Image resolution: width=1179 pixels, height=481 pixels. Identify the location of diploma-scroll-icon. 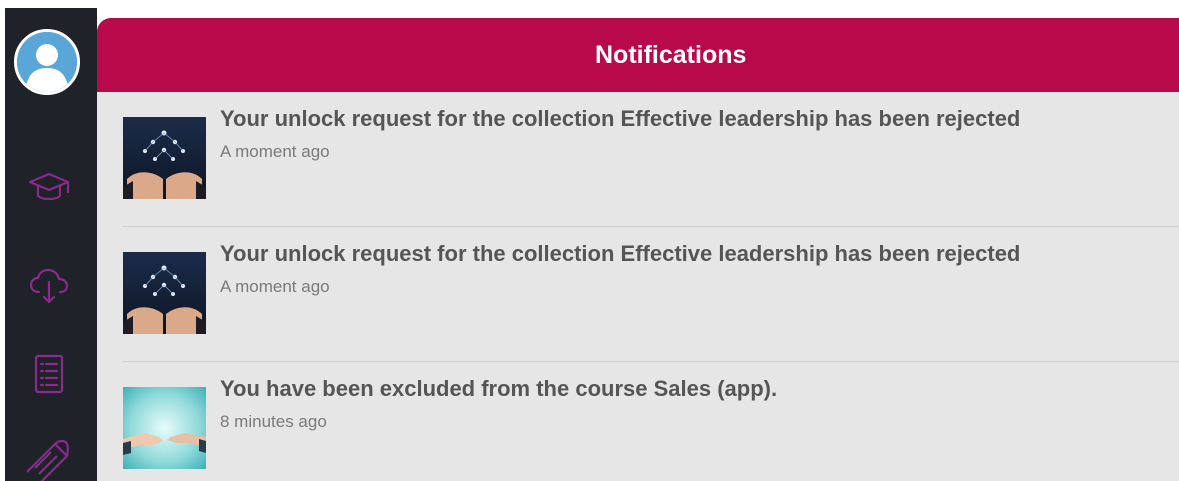
(48, 454).